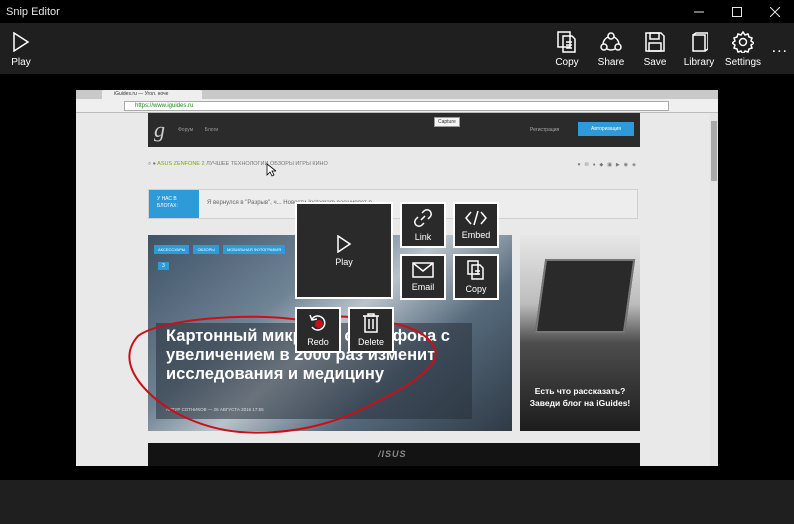  Describe the element at coordinates (476, 289) in the screenshot. I see `context-copy-label: Copy` at that location.